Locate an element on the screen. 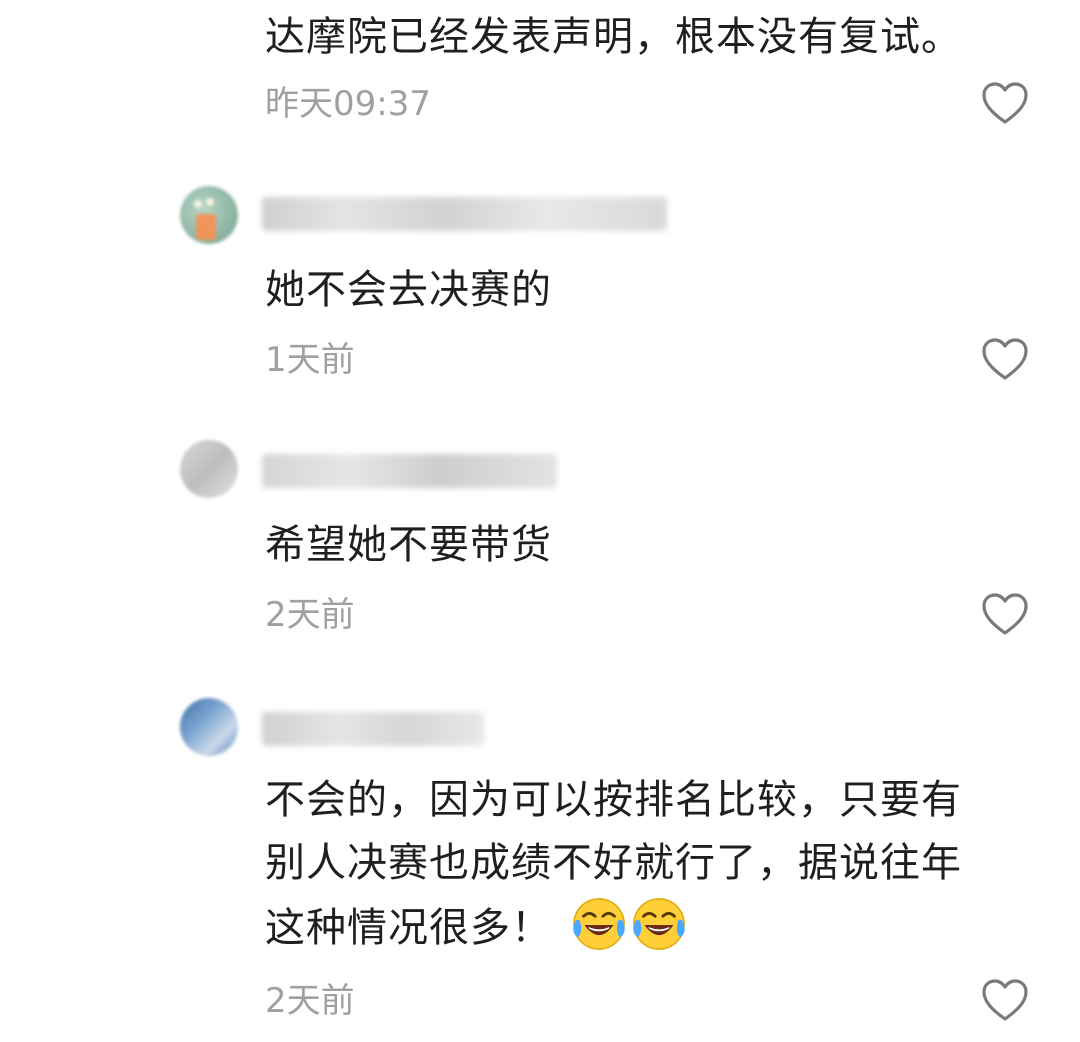  comment-text-line: 这种情况很多！ is located at coordinates (655, 927).